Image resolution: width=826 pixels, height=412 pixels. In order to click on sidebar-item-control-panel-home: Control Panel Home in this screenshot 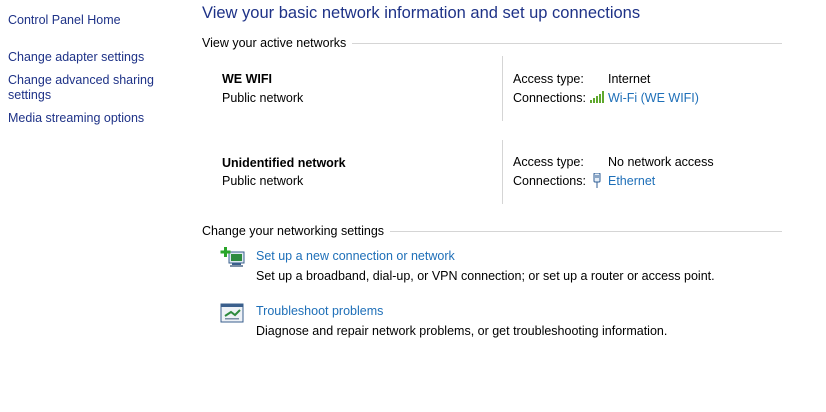, I will do `click(64, 20)`.